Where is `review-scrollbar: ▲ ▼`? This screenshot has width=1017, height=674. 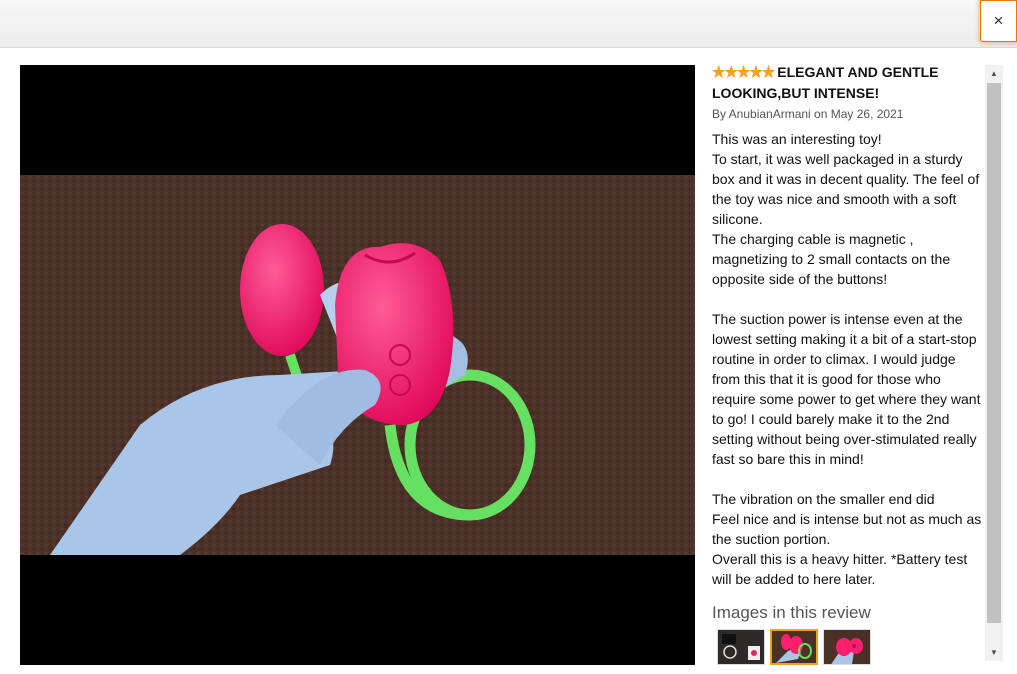 review-scrollbar: ▲ ▼ is located at coordinates (994, 363).